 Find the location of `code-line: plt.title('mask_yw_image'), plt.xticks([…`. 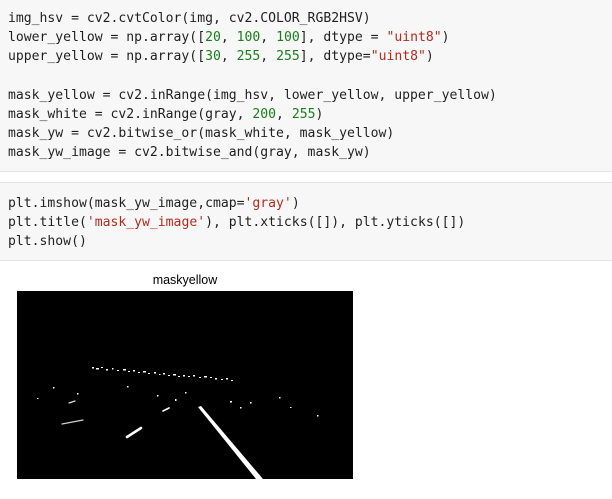

code-line: plt.title('mask_yw_image'), plt.xticks([… is located at coordinates (236, 222).